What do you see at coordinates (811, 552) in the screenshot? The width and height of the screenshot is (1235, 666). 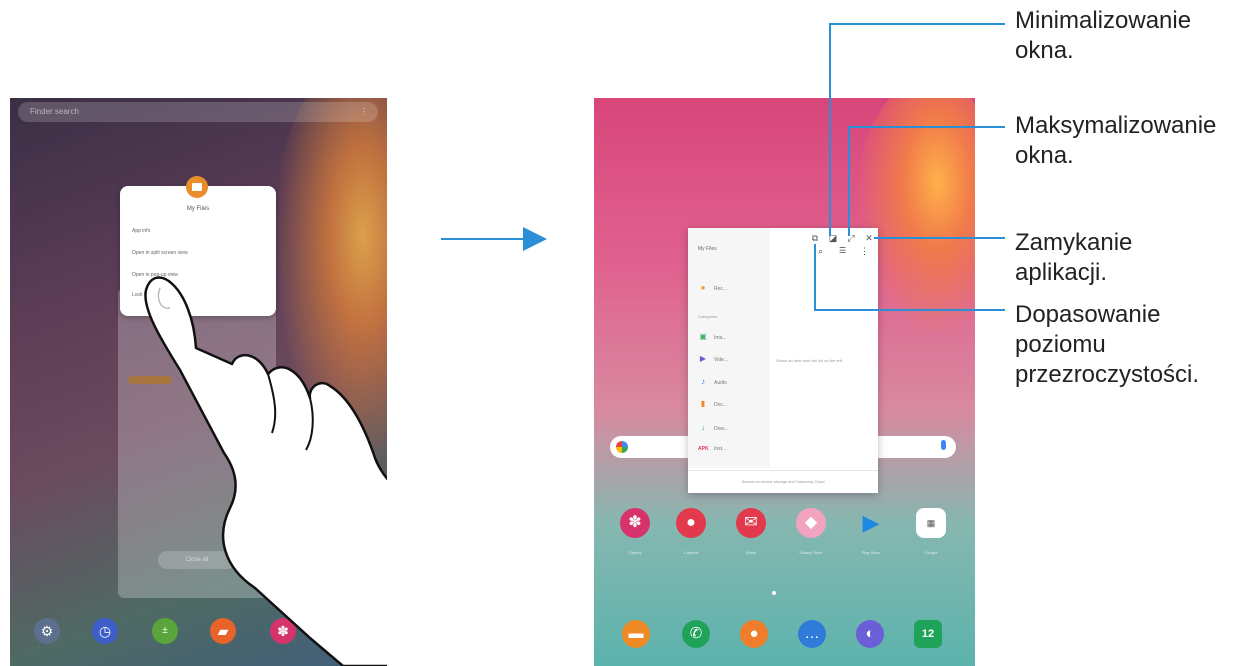 I see `app-label-galaxy-store: Galaxy Store` at bounding box center [811, 552].